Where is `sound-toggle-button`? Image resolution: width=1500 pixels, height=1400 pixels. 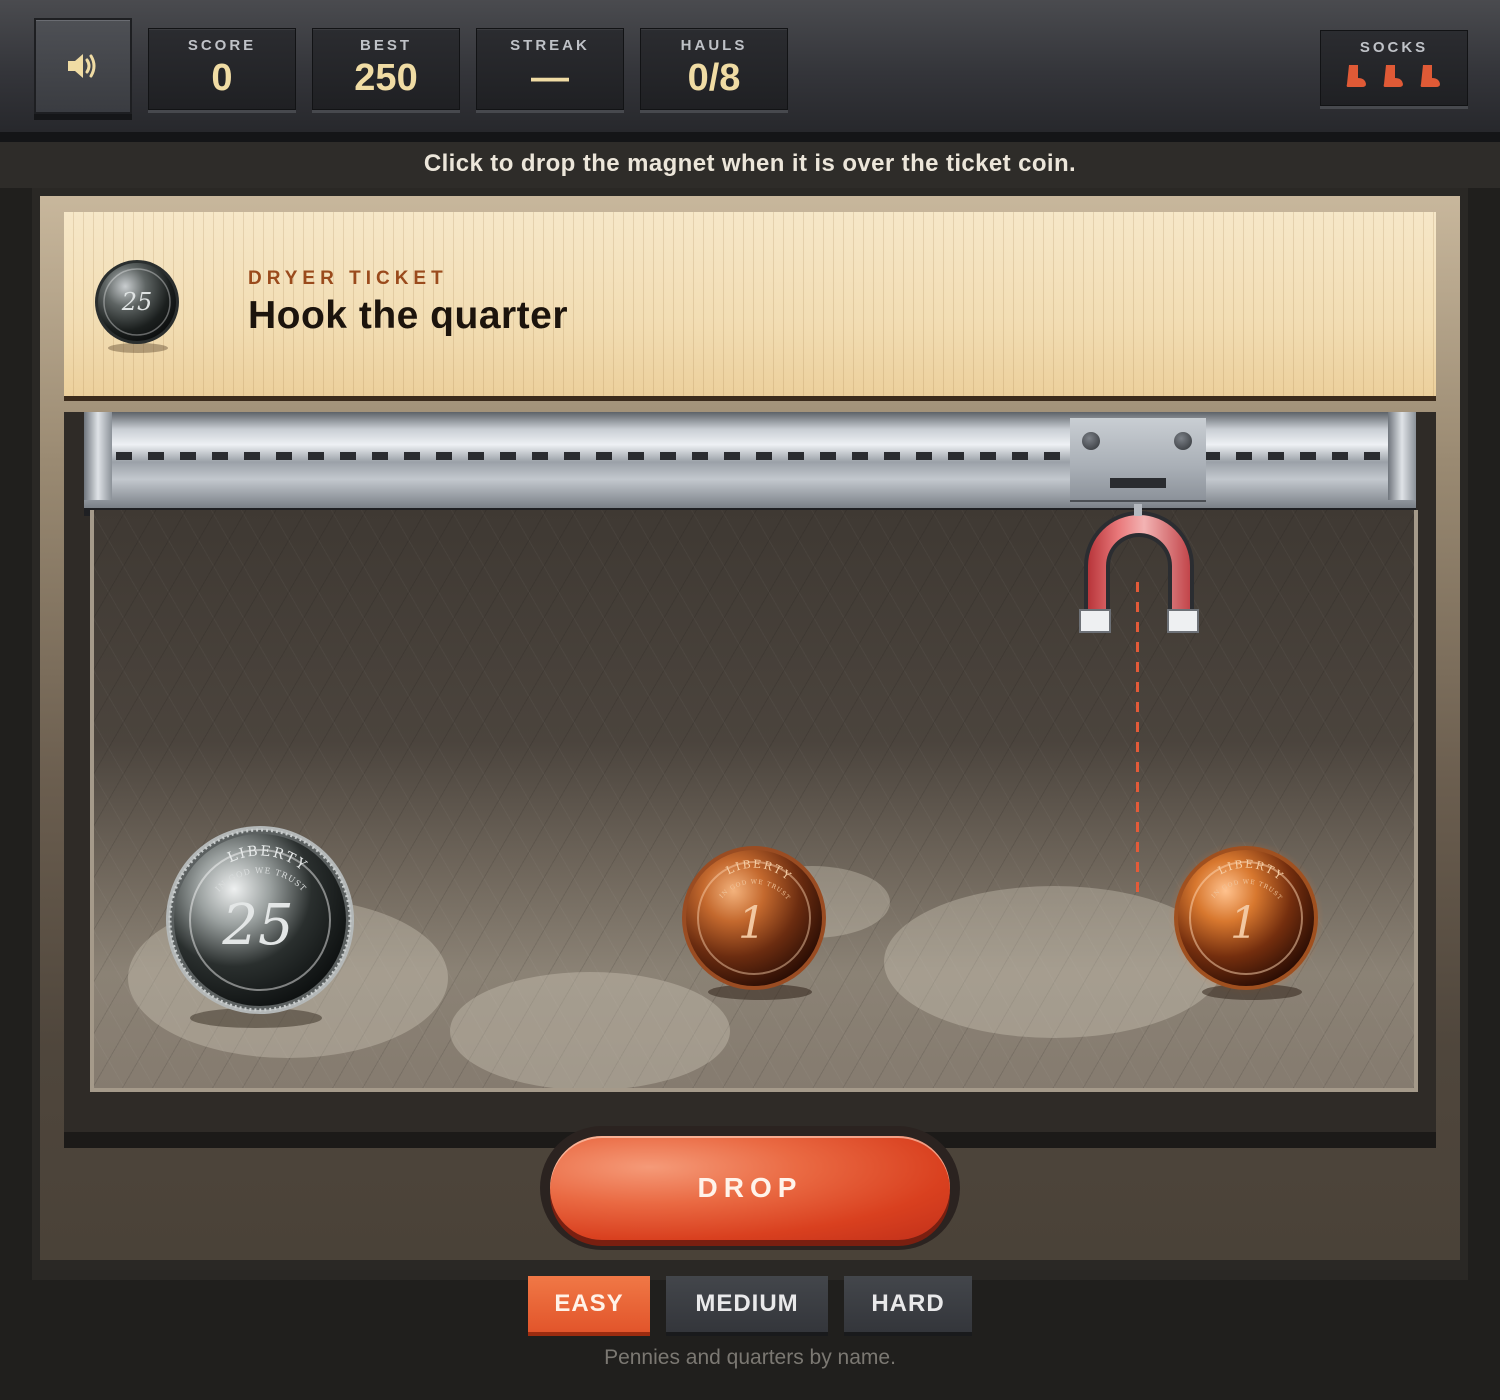
sound-toggle-button is located at coordinates (83, 66).